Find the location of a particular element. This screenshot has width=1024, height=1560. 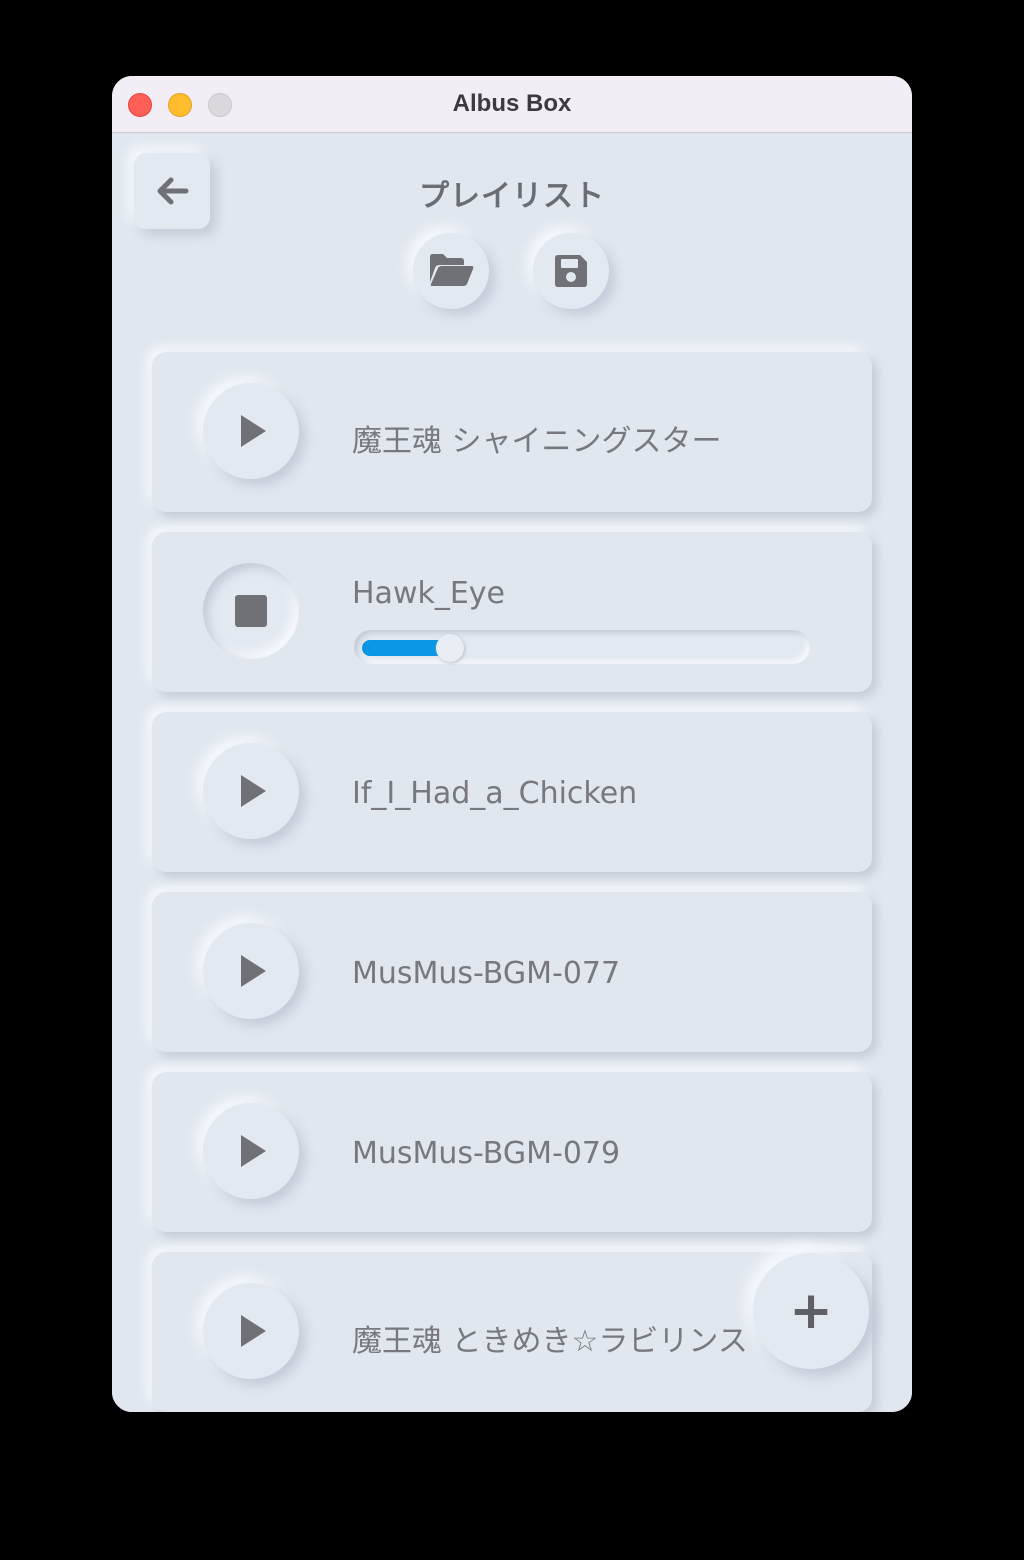

open-playlist-button is located at coordinates (451, 271).